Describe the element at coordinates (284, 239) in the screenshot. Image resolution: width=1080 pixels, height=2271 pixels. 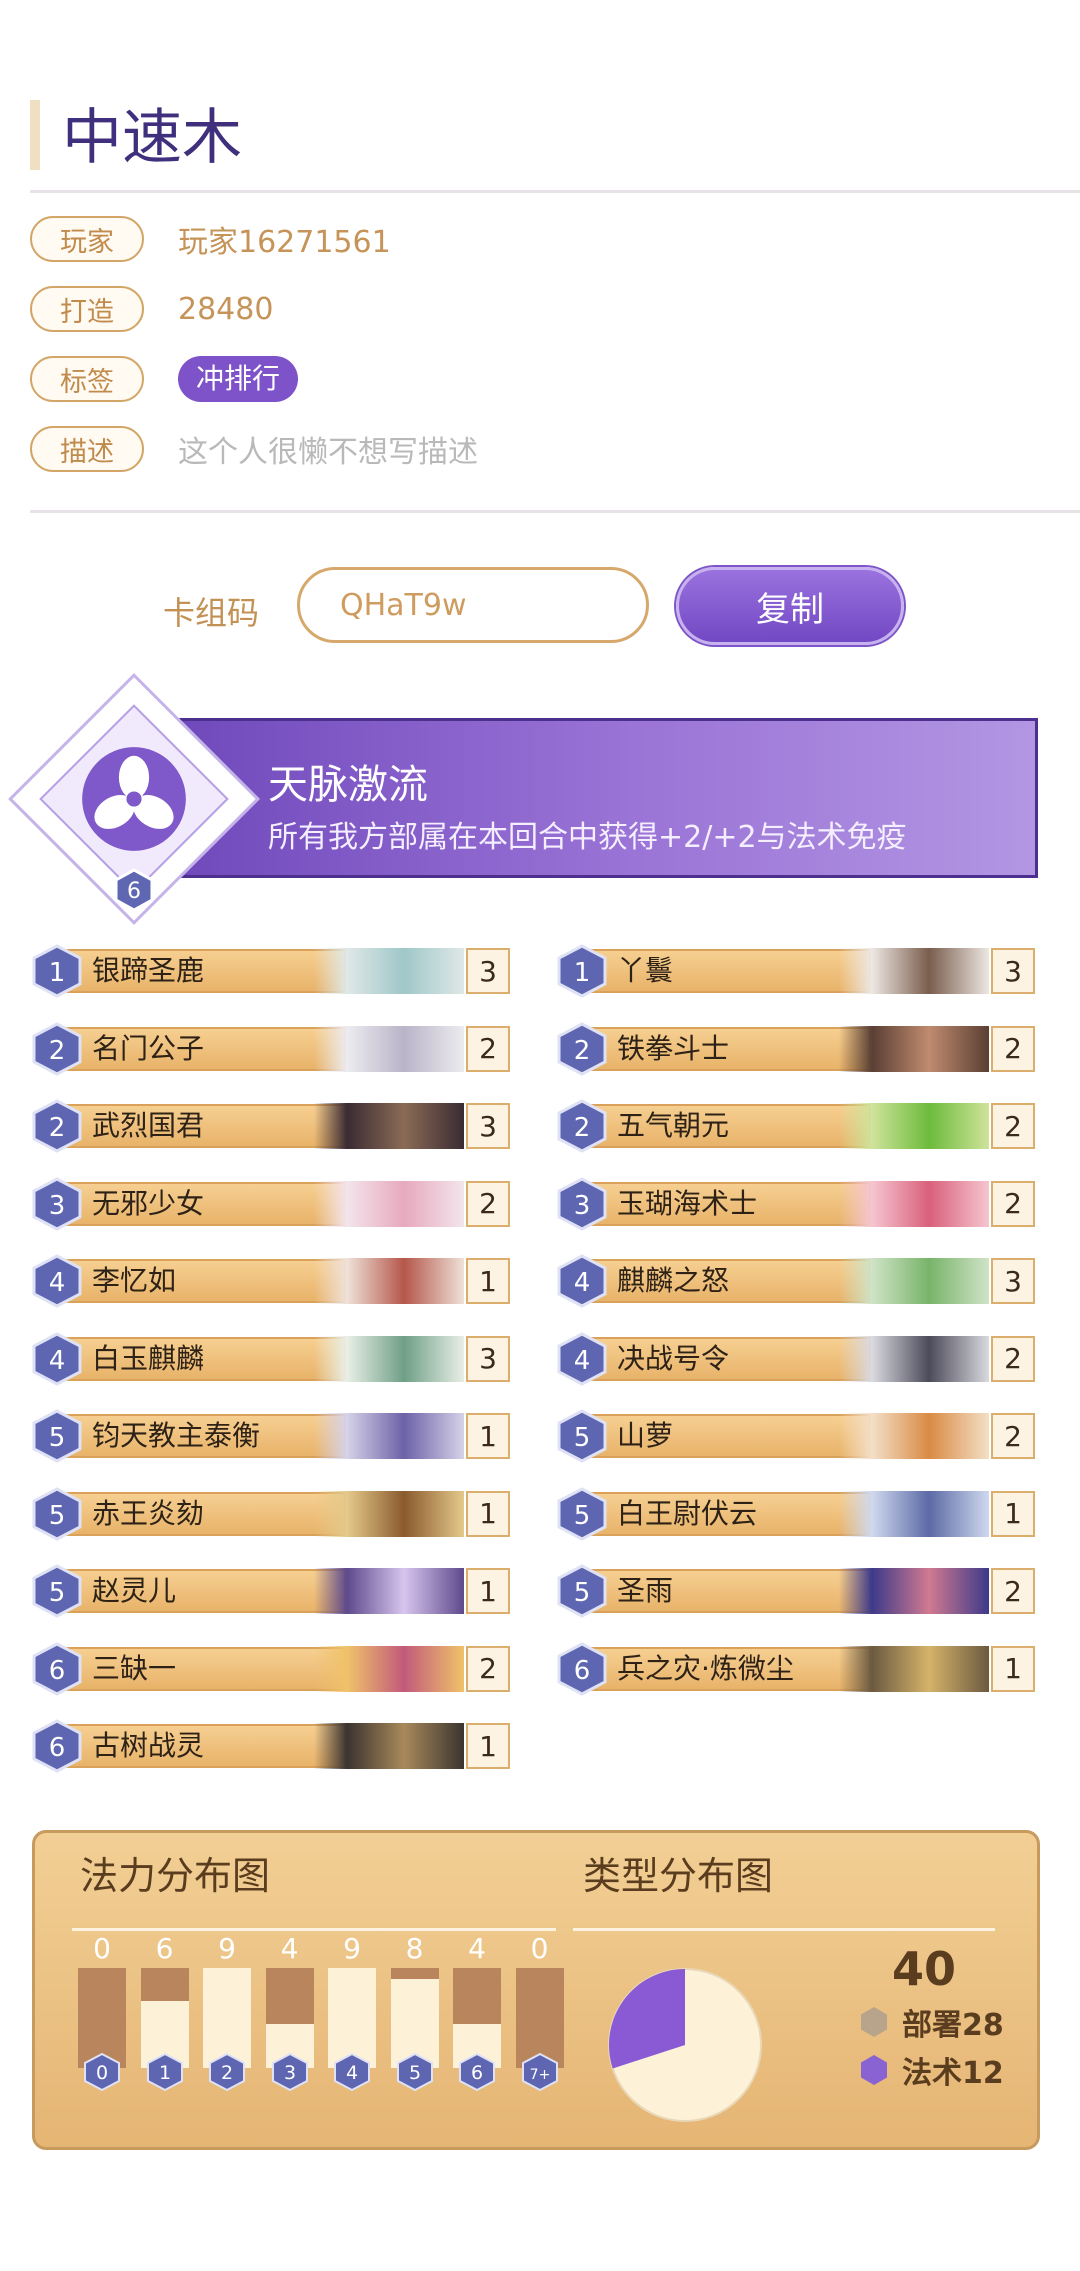
I see `player-name: 玩家16271561` at that location.